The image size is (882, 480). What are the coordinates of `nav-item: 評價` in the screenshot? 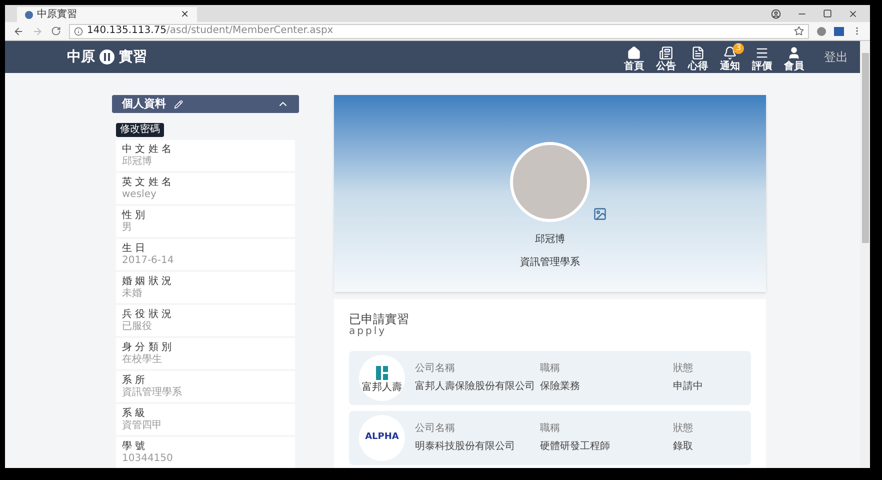 It's located at (762, 57).